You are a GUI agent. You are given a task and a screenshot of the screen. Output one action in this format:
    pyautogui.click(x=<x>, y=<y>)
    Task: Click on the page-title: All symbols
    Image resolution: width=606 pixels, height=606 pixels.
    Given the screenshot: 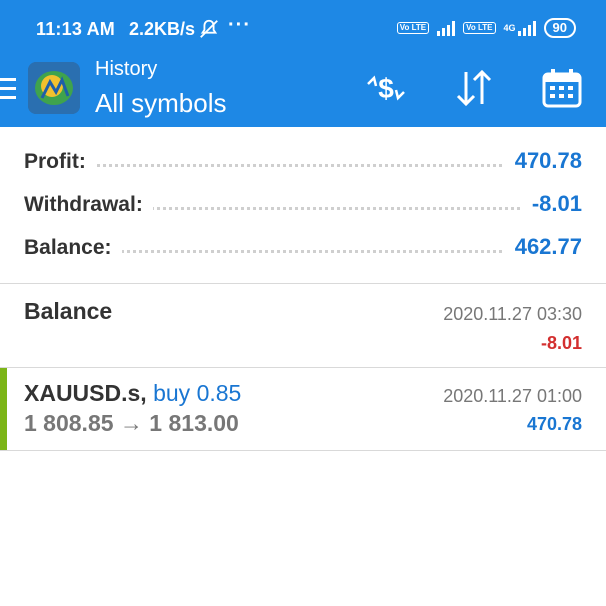 What is the action you would take?
    pyautogui.click(x=160, y=103)
    